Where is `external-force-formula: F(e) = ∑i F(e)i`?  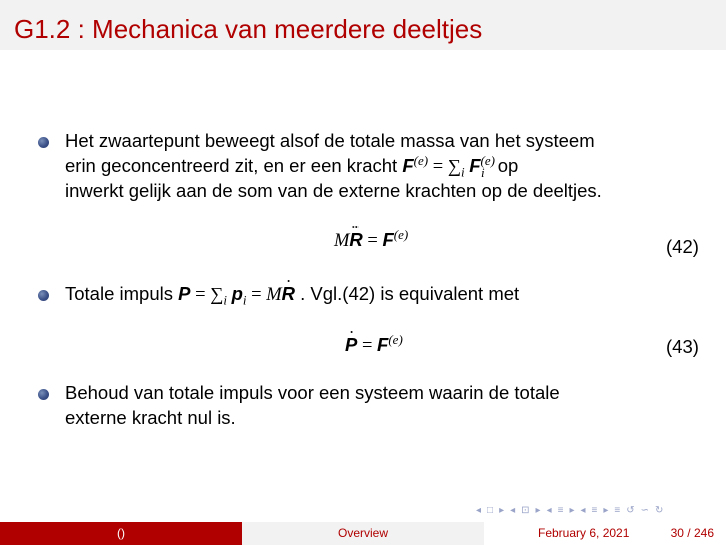 external-force-formula: F(e) = ∑i F(e)i is located at coordinates (448, 166).